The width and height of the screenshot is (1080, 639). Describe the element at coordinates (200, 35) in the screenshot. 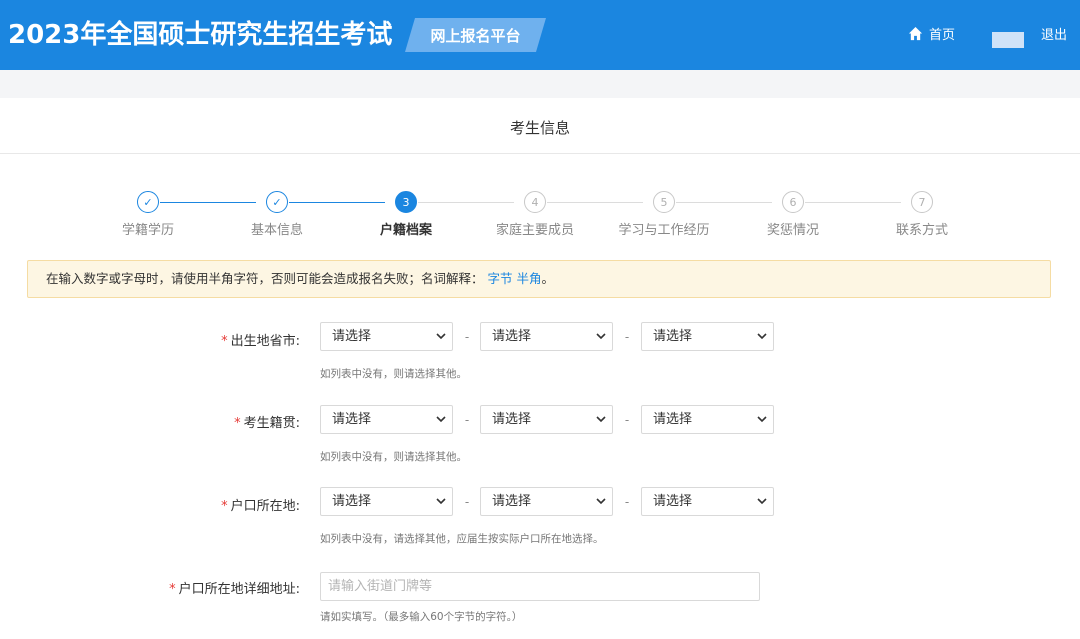

I see `app-title: 2023年全国硕士研究生招生考试` at that location.